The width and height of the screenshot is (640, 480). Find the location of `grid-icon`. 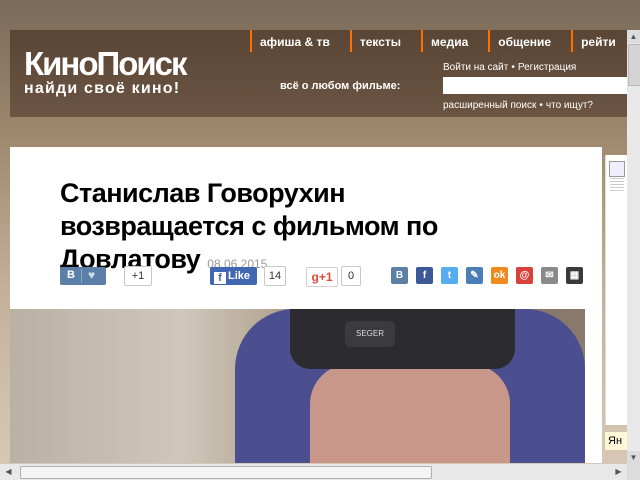

grid-icon is located at coordinates (617, 184).